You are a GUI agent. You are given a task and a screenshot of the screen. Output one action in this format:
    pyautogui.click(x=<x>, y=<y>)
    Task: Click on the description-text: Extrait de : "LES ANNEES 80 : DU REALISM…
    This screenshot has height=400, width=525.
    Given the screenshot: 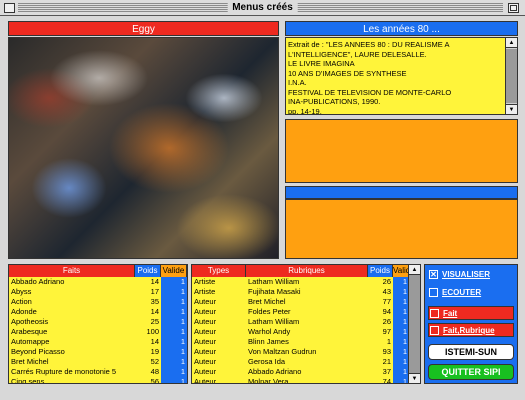 What is the action you would take?
    pyautogui.click(x=395, y=77)
    